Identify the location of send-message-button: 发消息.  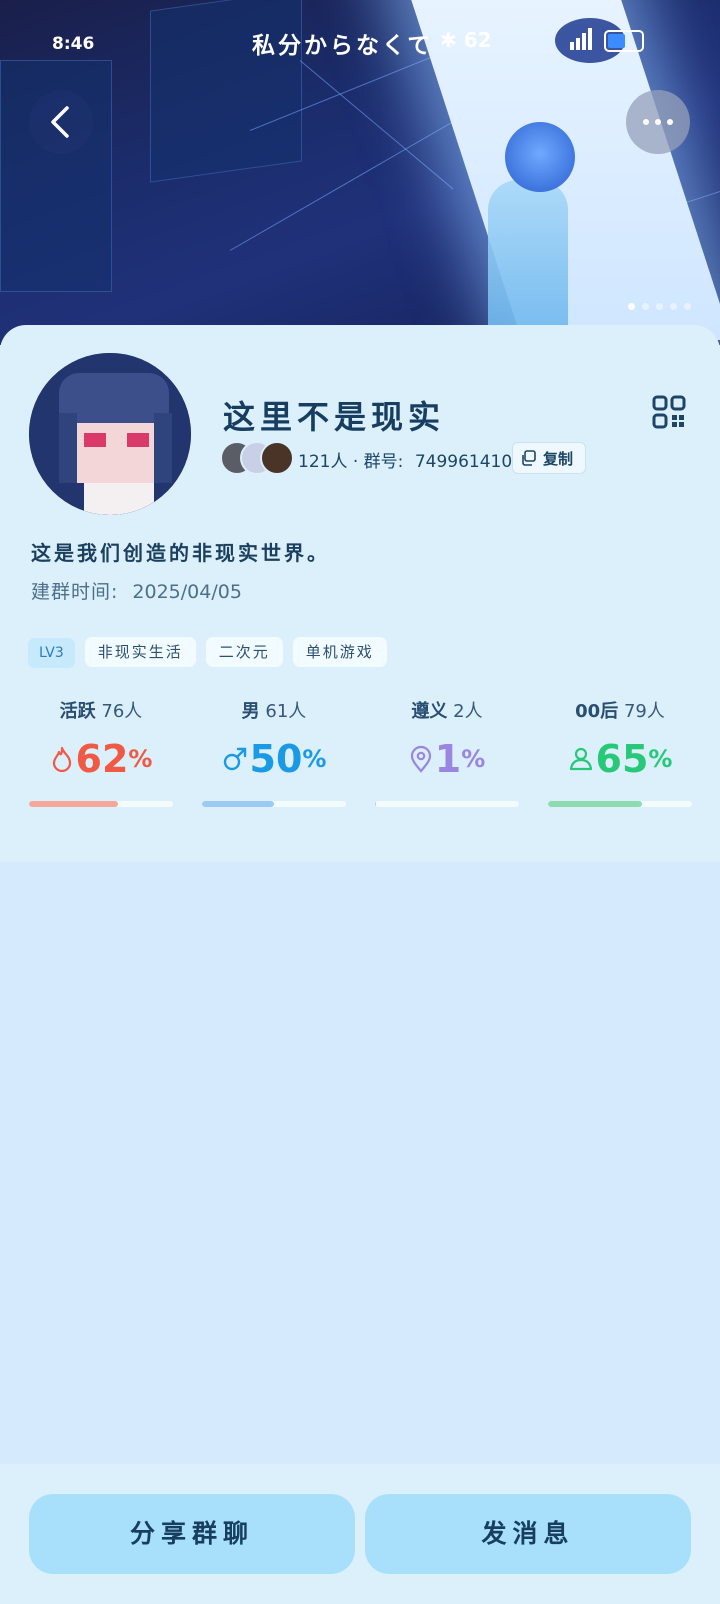
(528, 1534).